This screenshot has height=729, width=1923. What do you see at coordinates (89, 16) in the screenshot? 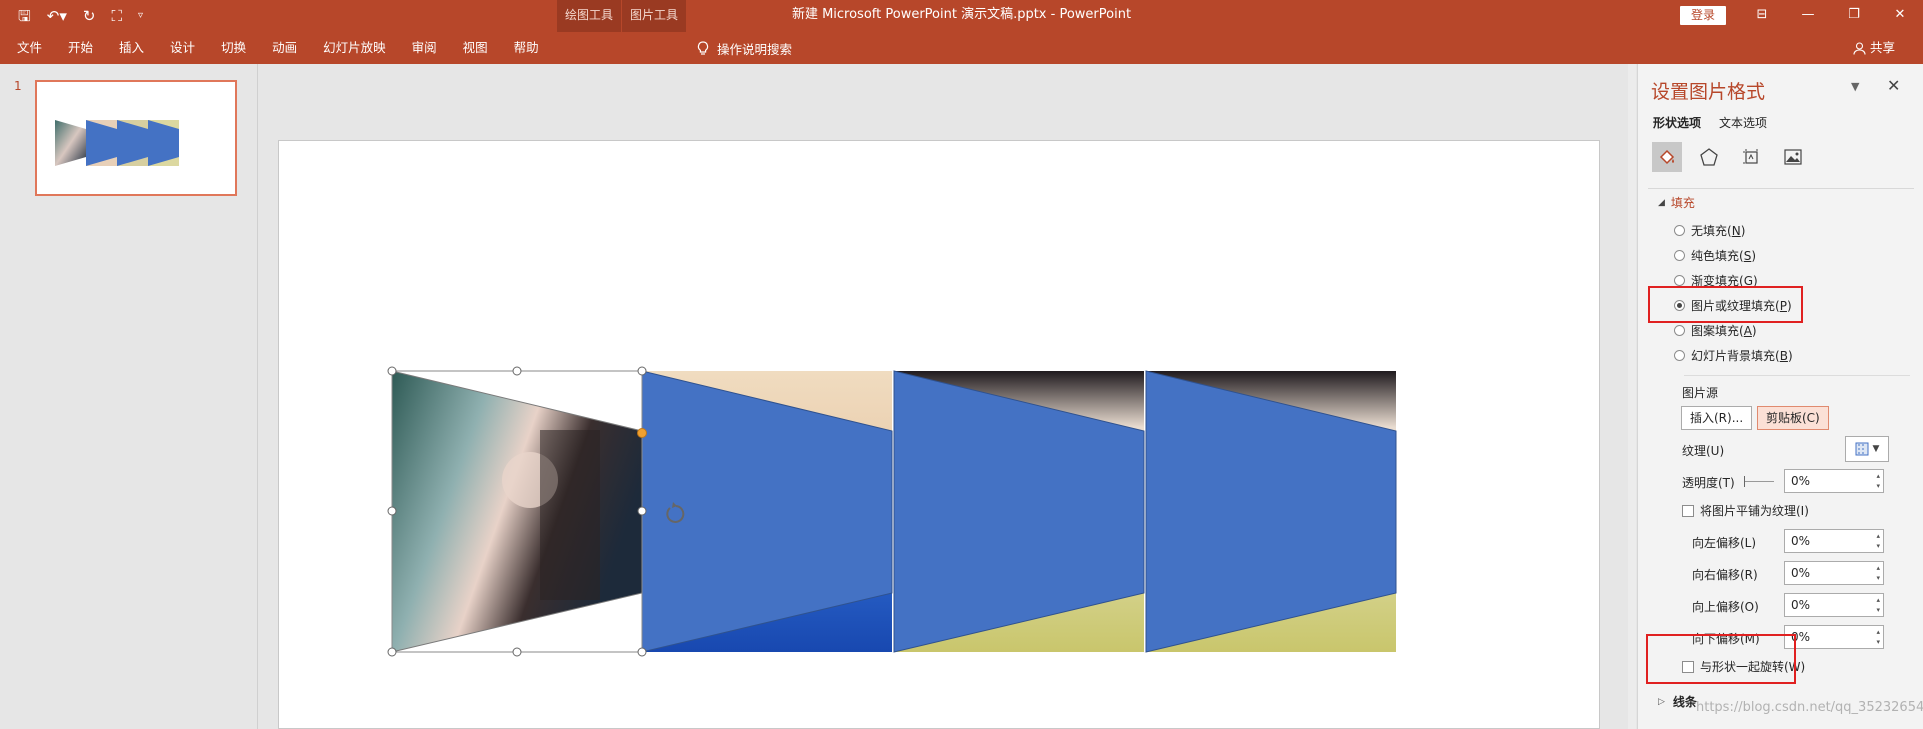
I see `redo-icon: ↻` at bounding box center [89, 16].